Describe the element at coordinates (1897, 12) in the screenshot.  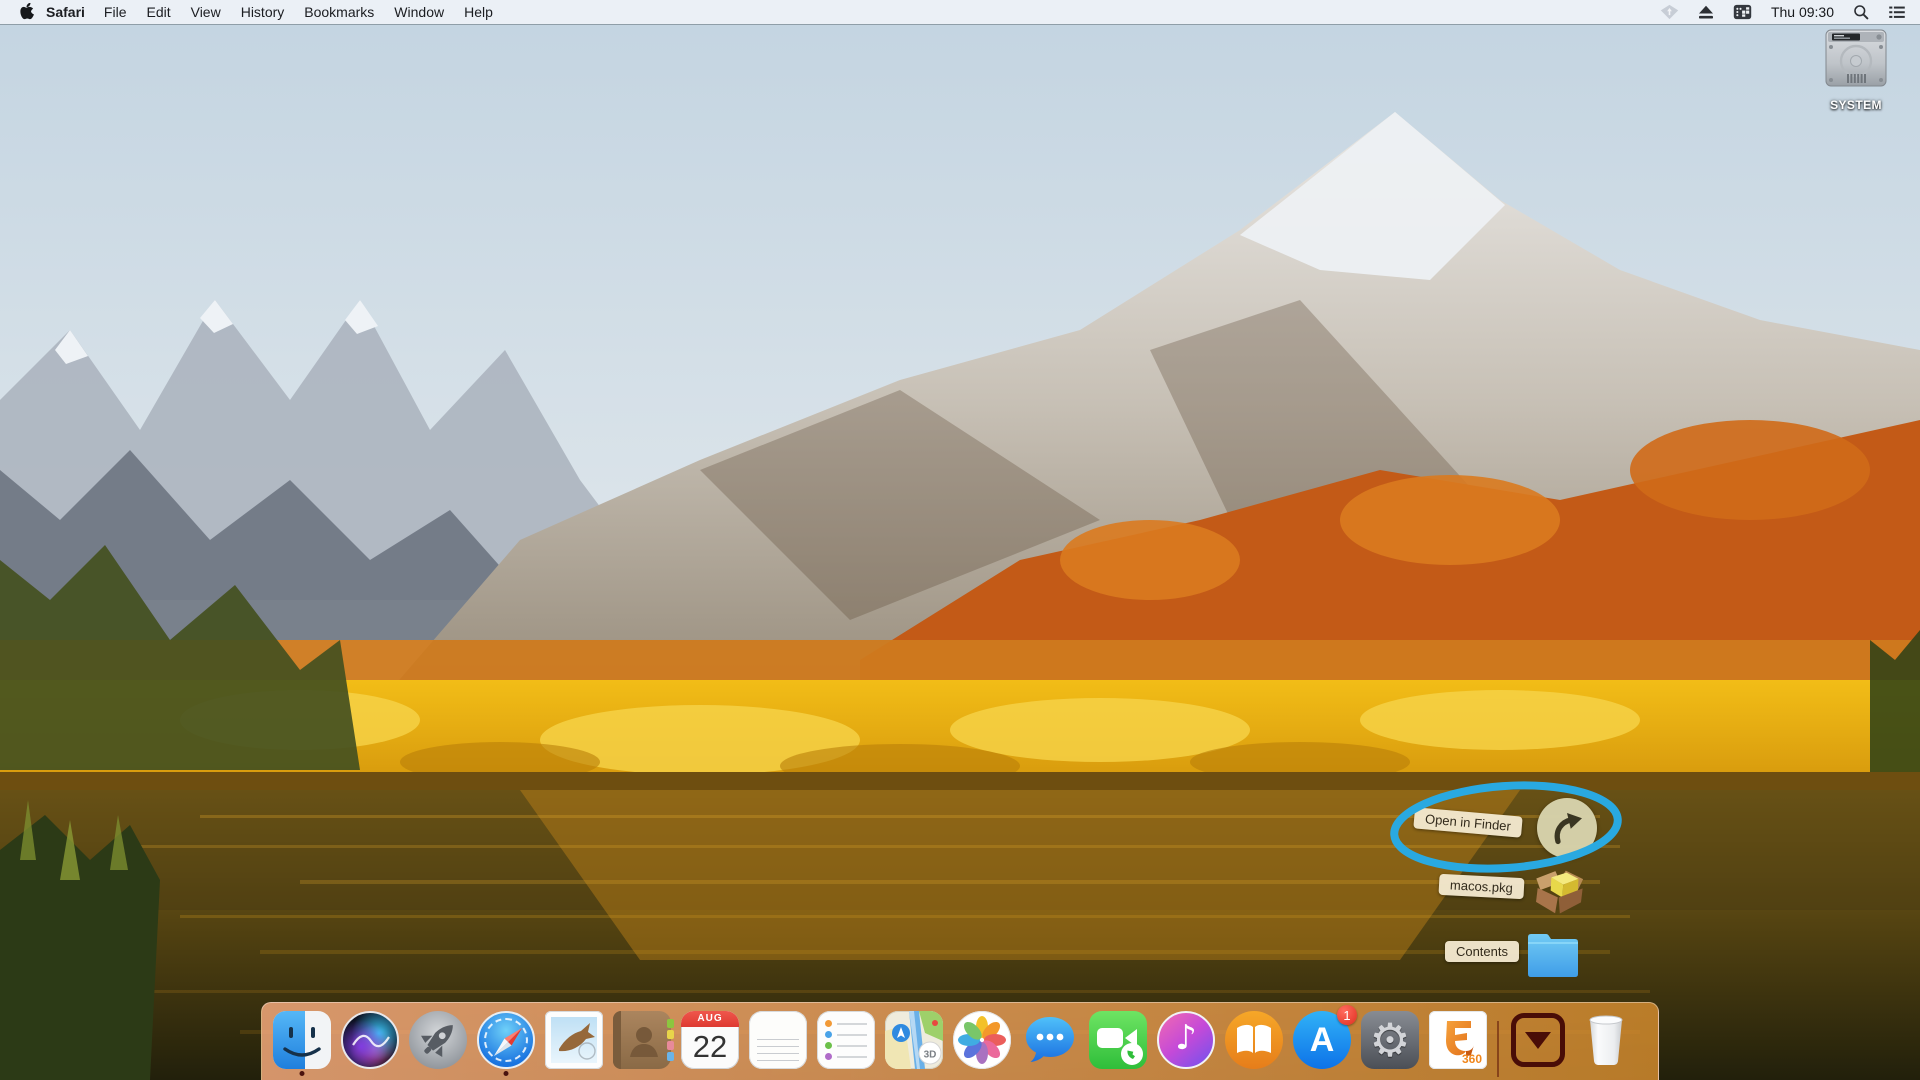
I see `notification-list-icon` at that location.